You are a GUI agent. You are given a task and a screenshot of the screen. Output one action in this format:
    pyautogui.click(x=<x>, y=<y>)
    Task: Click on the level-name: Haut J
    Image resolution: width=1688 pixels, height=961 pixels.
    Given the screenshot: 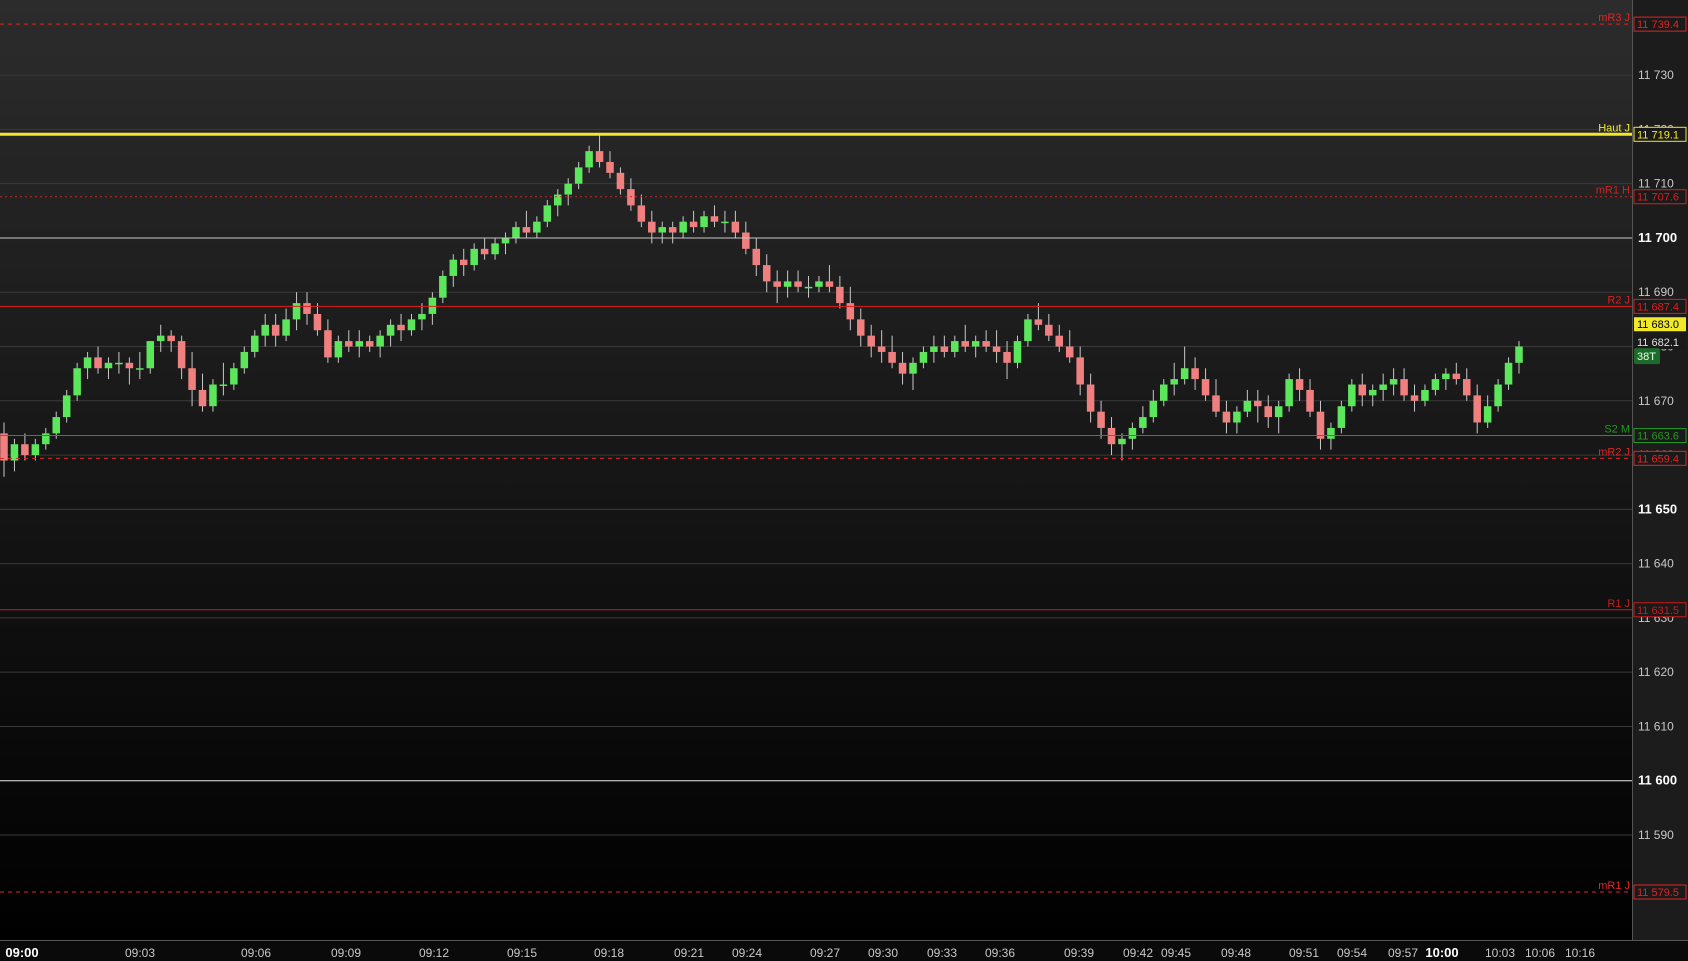 What is the action you would take?
    pyautogui.click(x=1614, y=128)
    